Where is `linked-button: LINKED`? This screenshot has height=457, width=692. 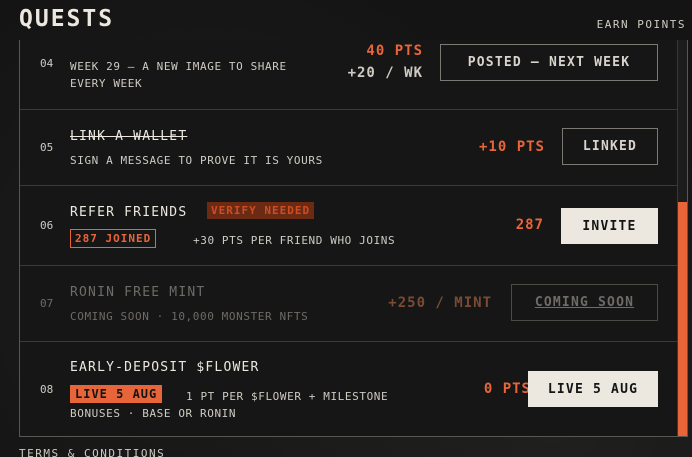
linked-button: LINKED is located at coordinates (610, 146).